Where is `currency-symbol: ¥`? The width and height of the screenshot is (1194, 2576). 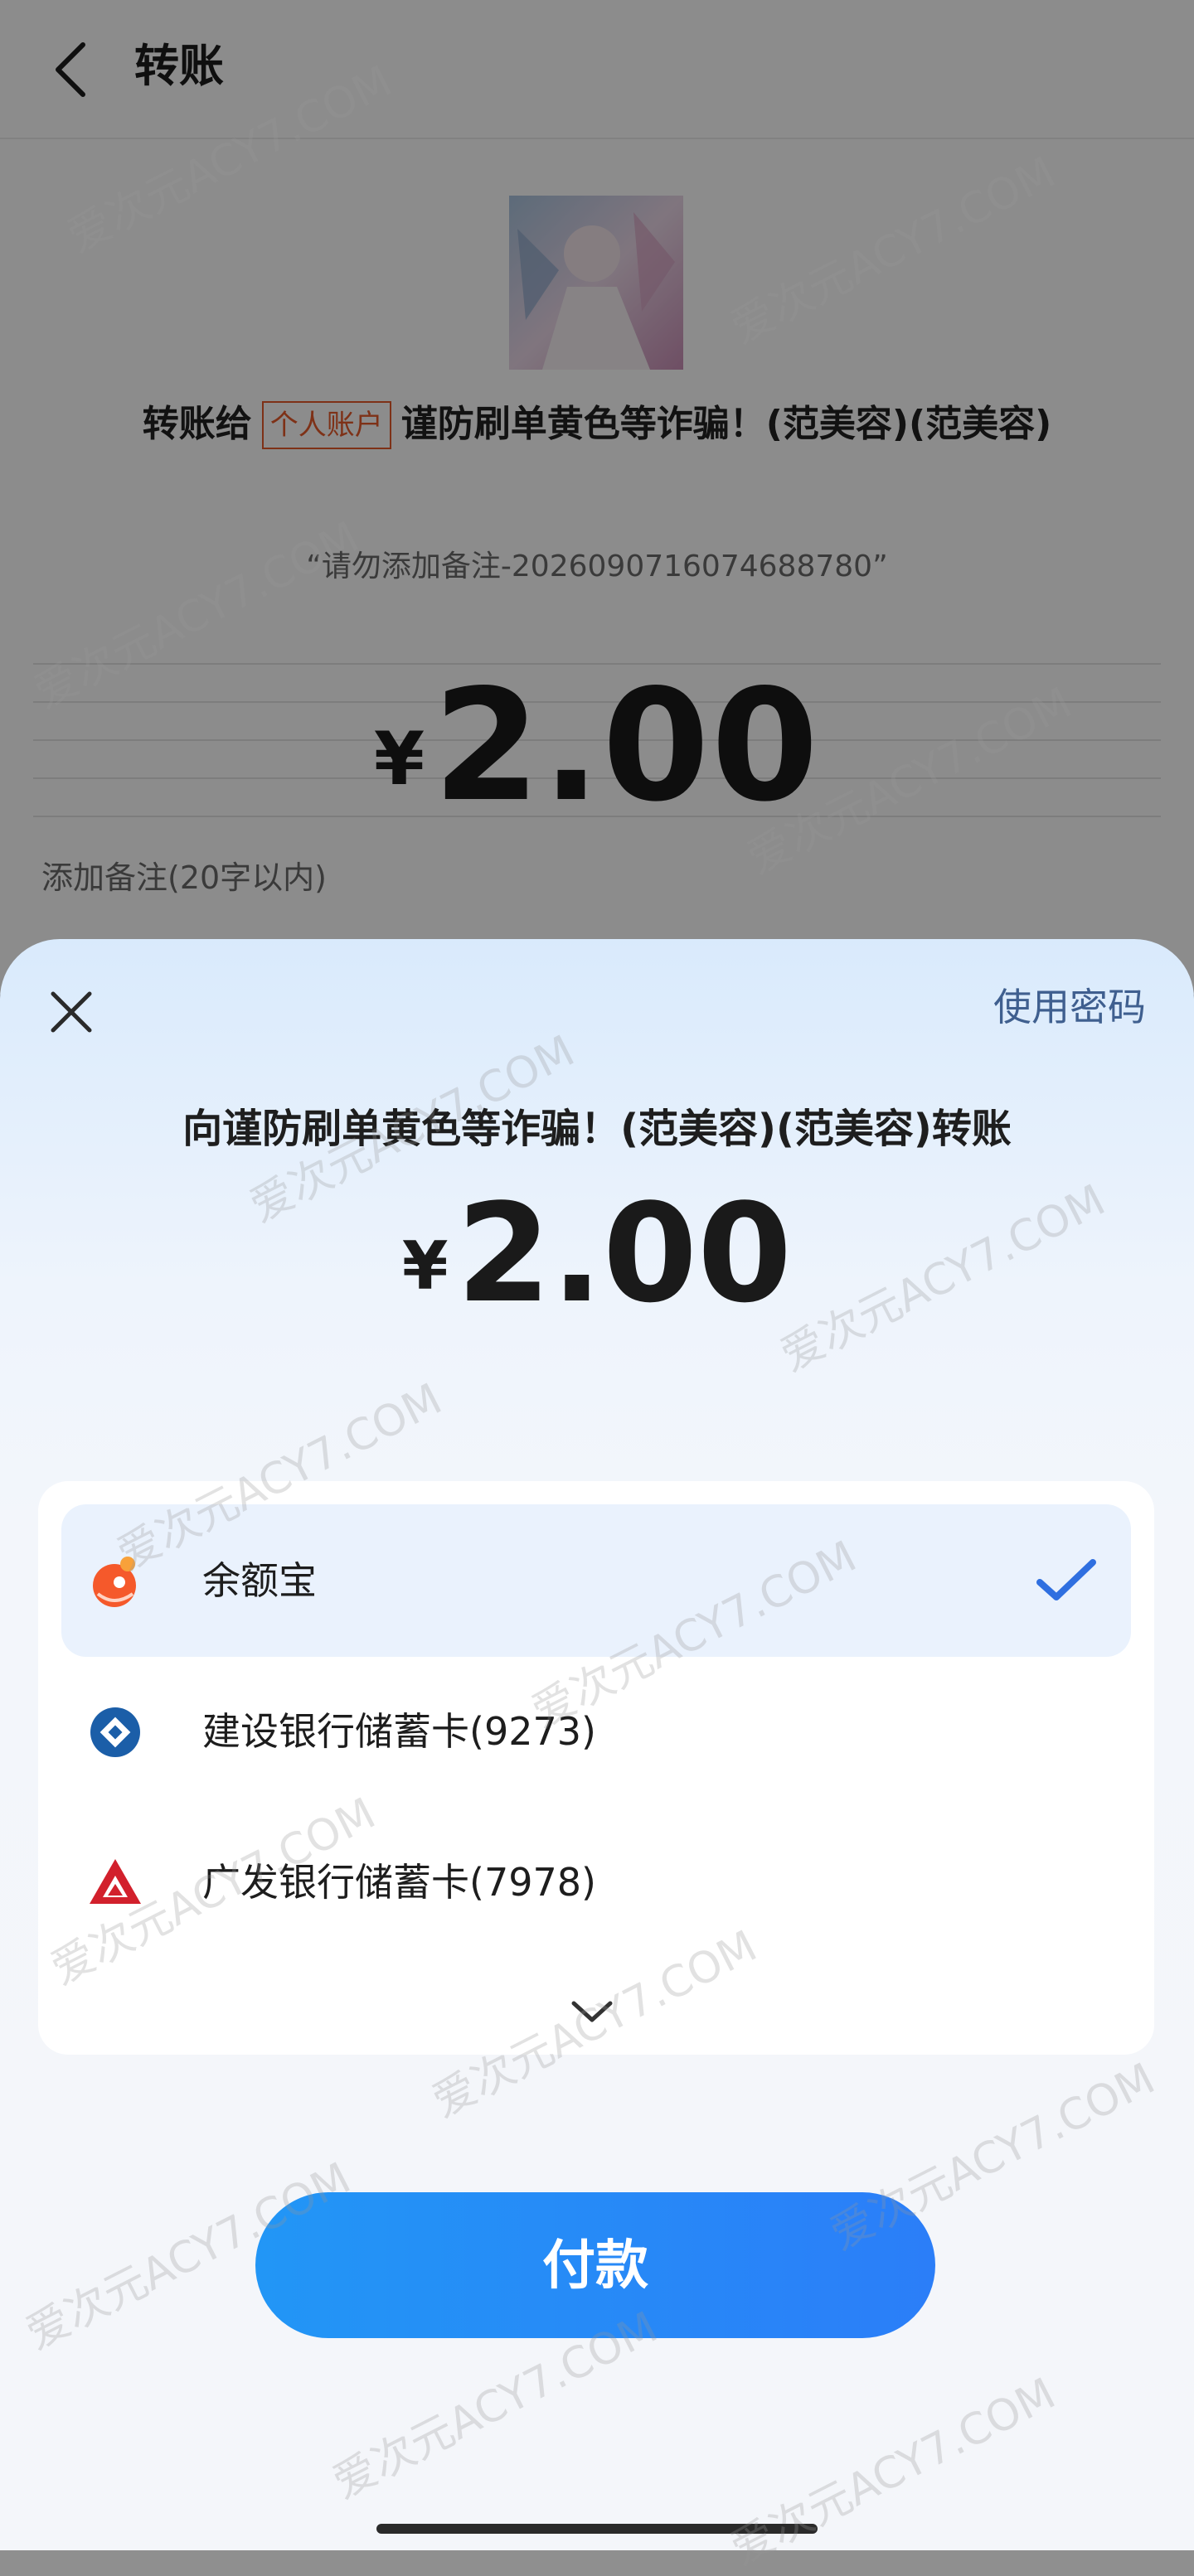 currency-symbol: ¥ is located at coordinates (425, 1266).